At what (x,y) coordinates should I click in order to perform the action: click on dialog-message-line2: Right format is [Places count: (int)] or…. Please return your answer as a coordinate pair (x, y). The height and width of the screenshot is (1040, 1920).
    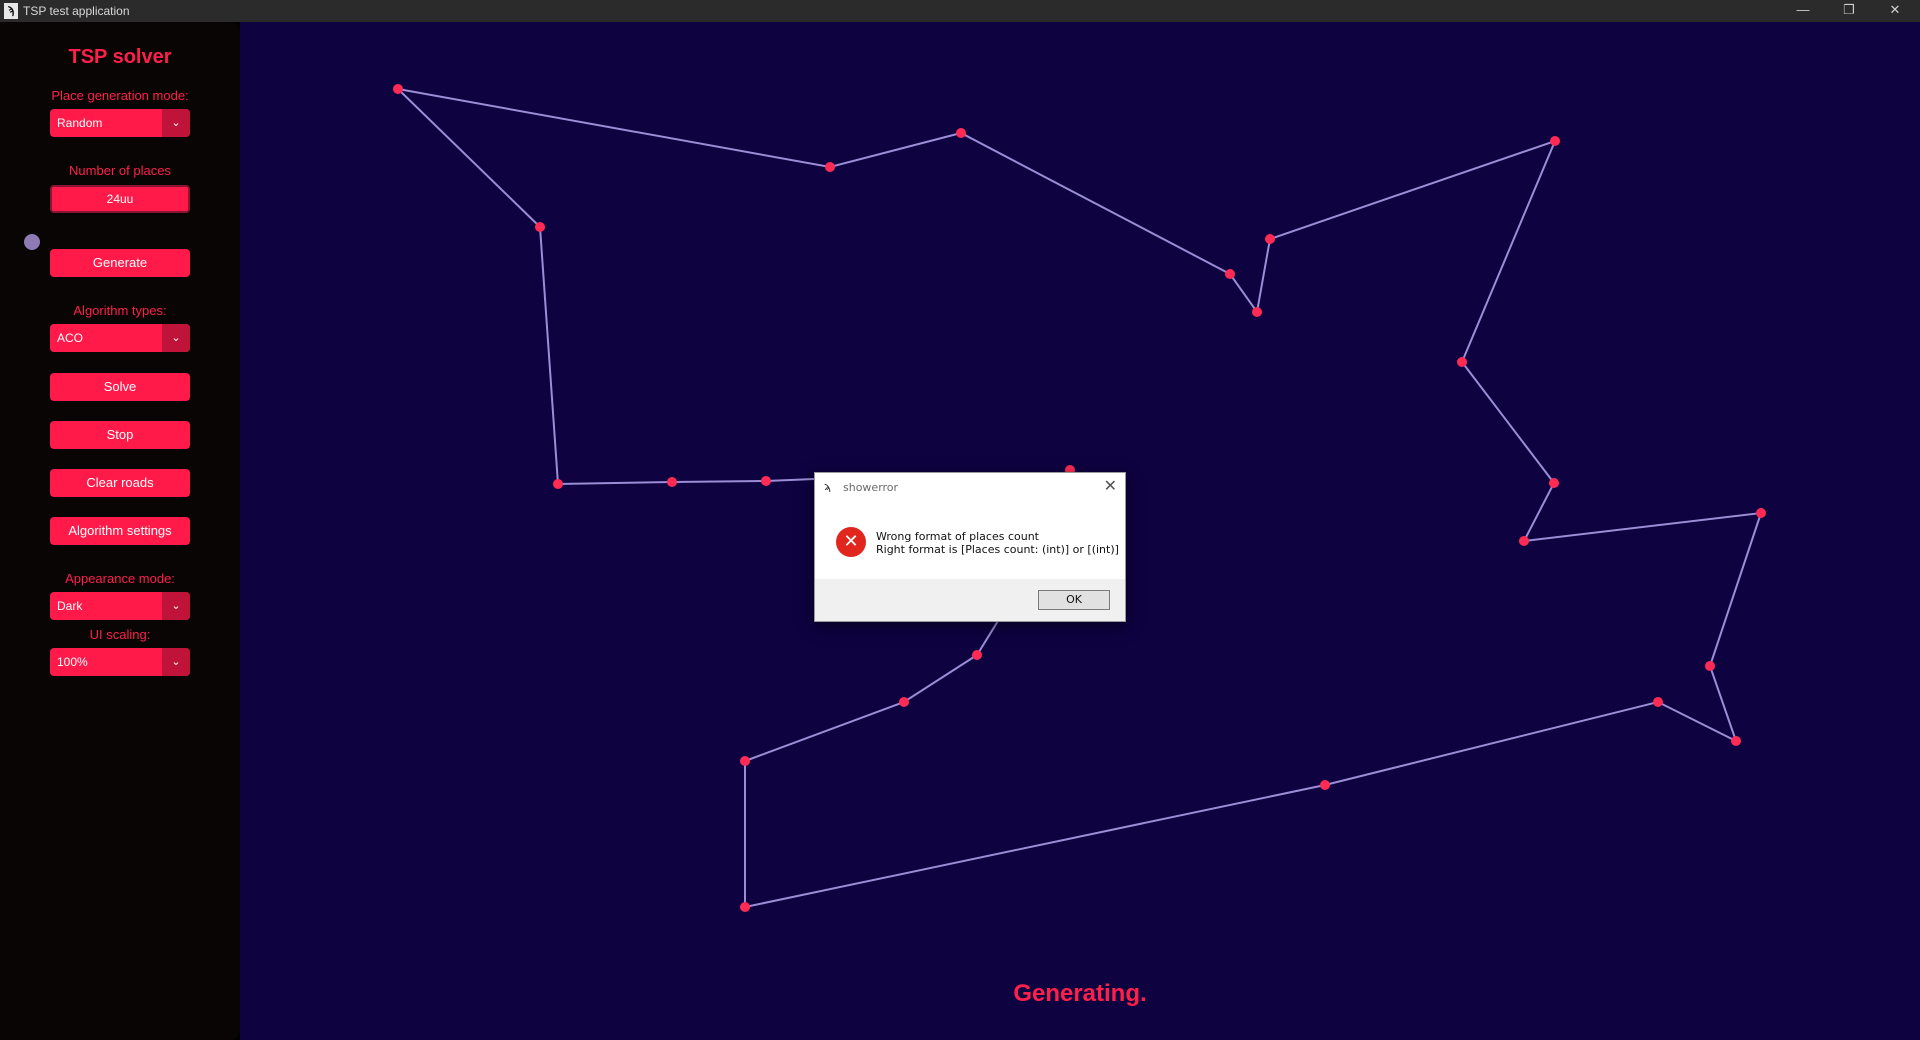
    Looking at the image, I should click on (997, 549).